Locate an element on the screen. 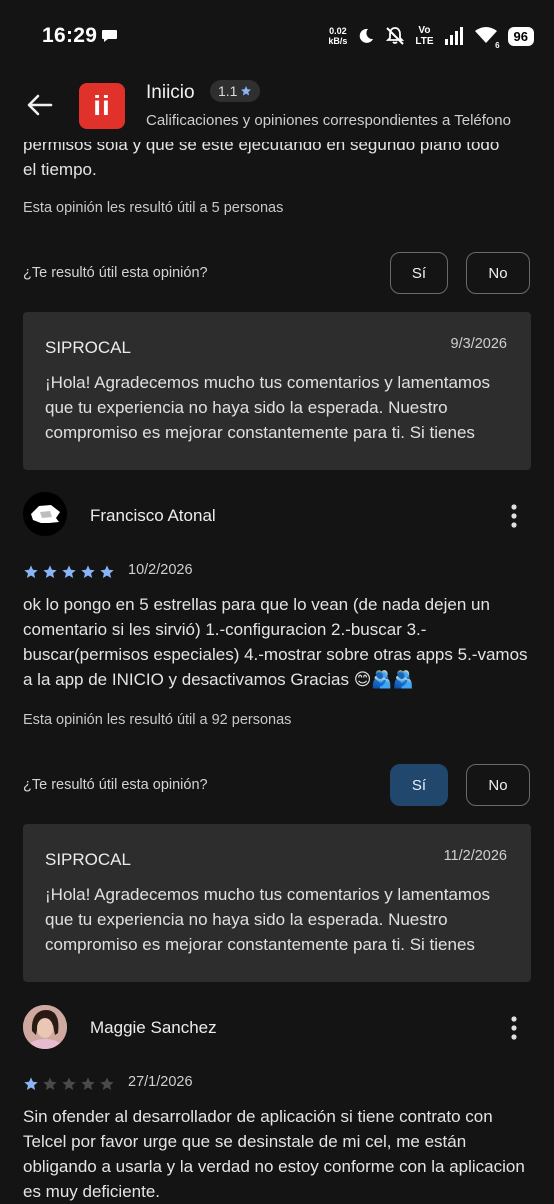  review-date: 10/2/2026 is located at coordinates (160, 570).